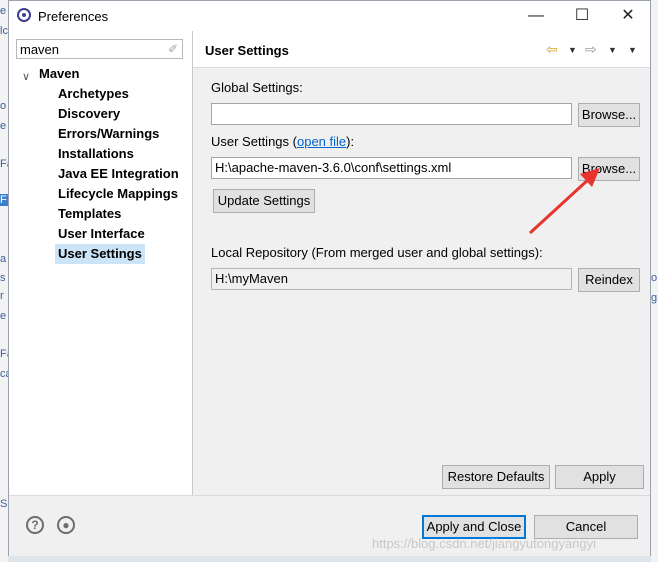 The height and width of the screenshot is (562, 658). I want to click on annotation-arrow, so click(564, 201).